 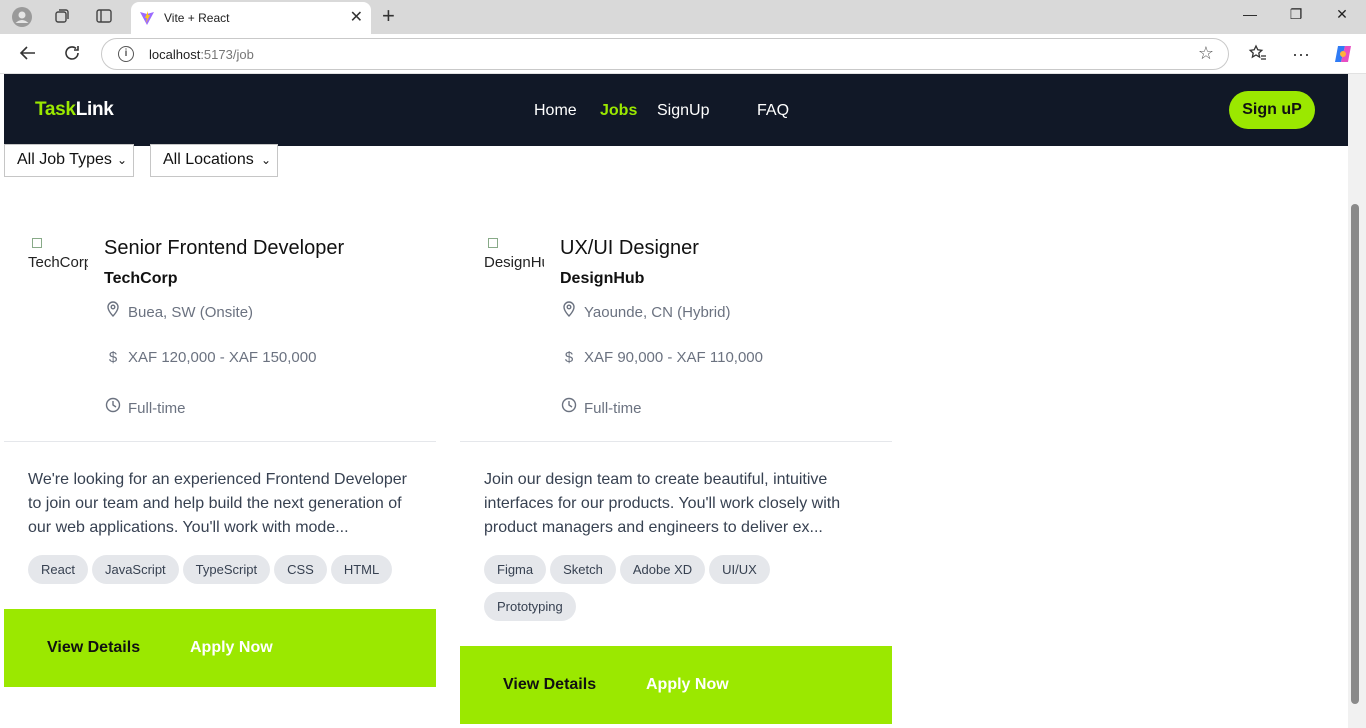 What do you see at coordinates (1206, 53) in the screenshot?
I see `favorite-star-icon: ☆` at bounding box center [1206, 53].